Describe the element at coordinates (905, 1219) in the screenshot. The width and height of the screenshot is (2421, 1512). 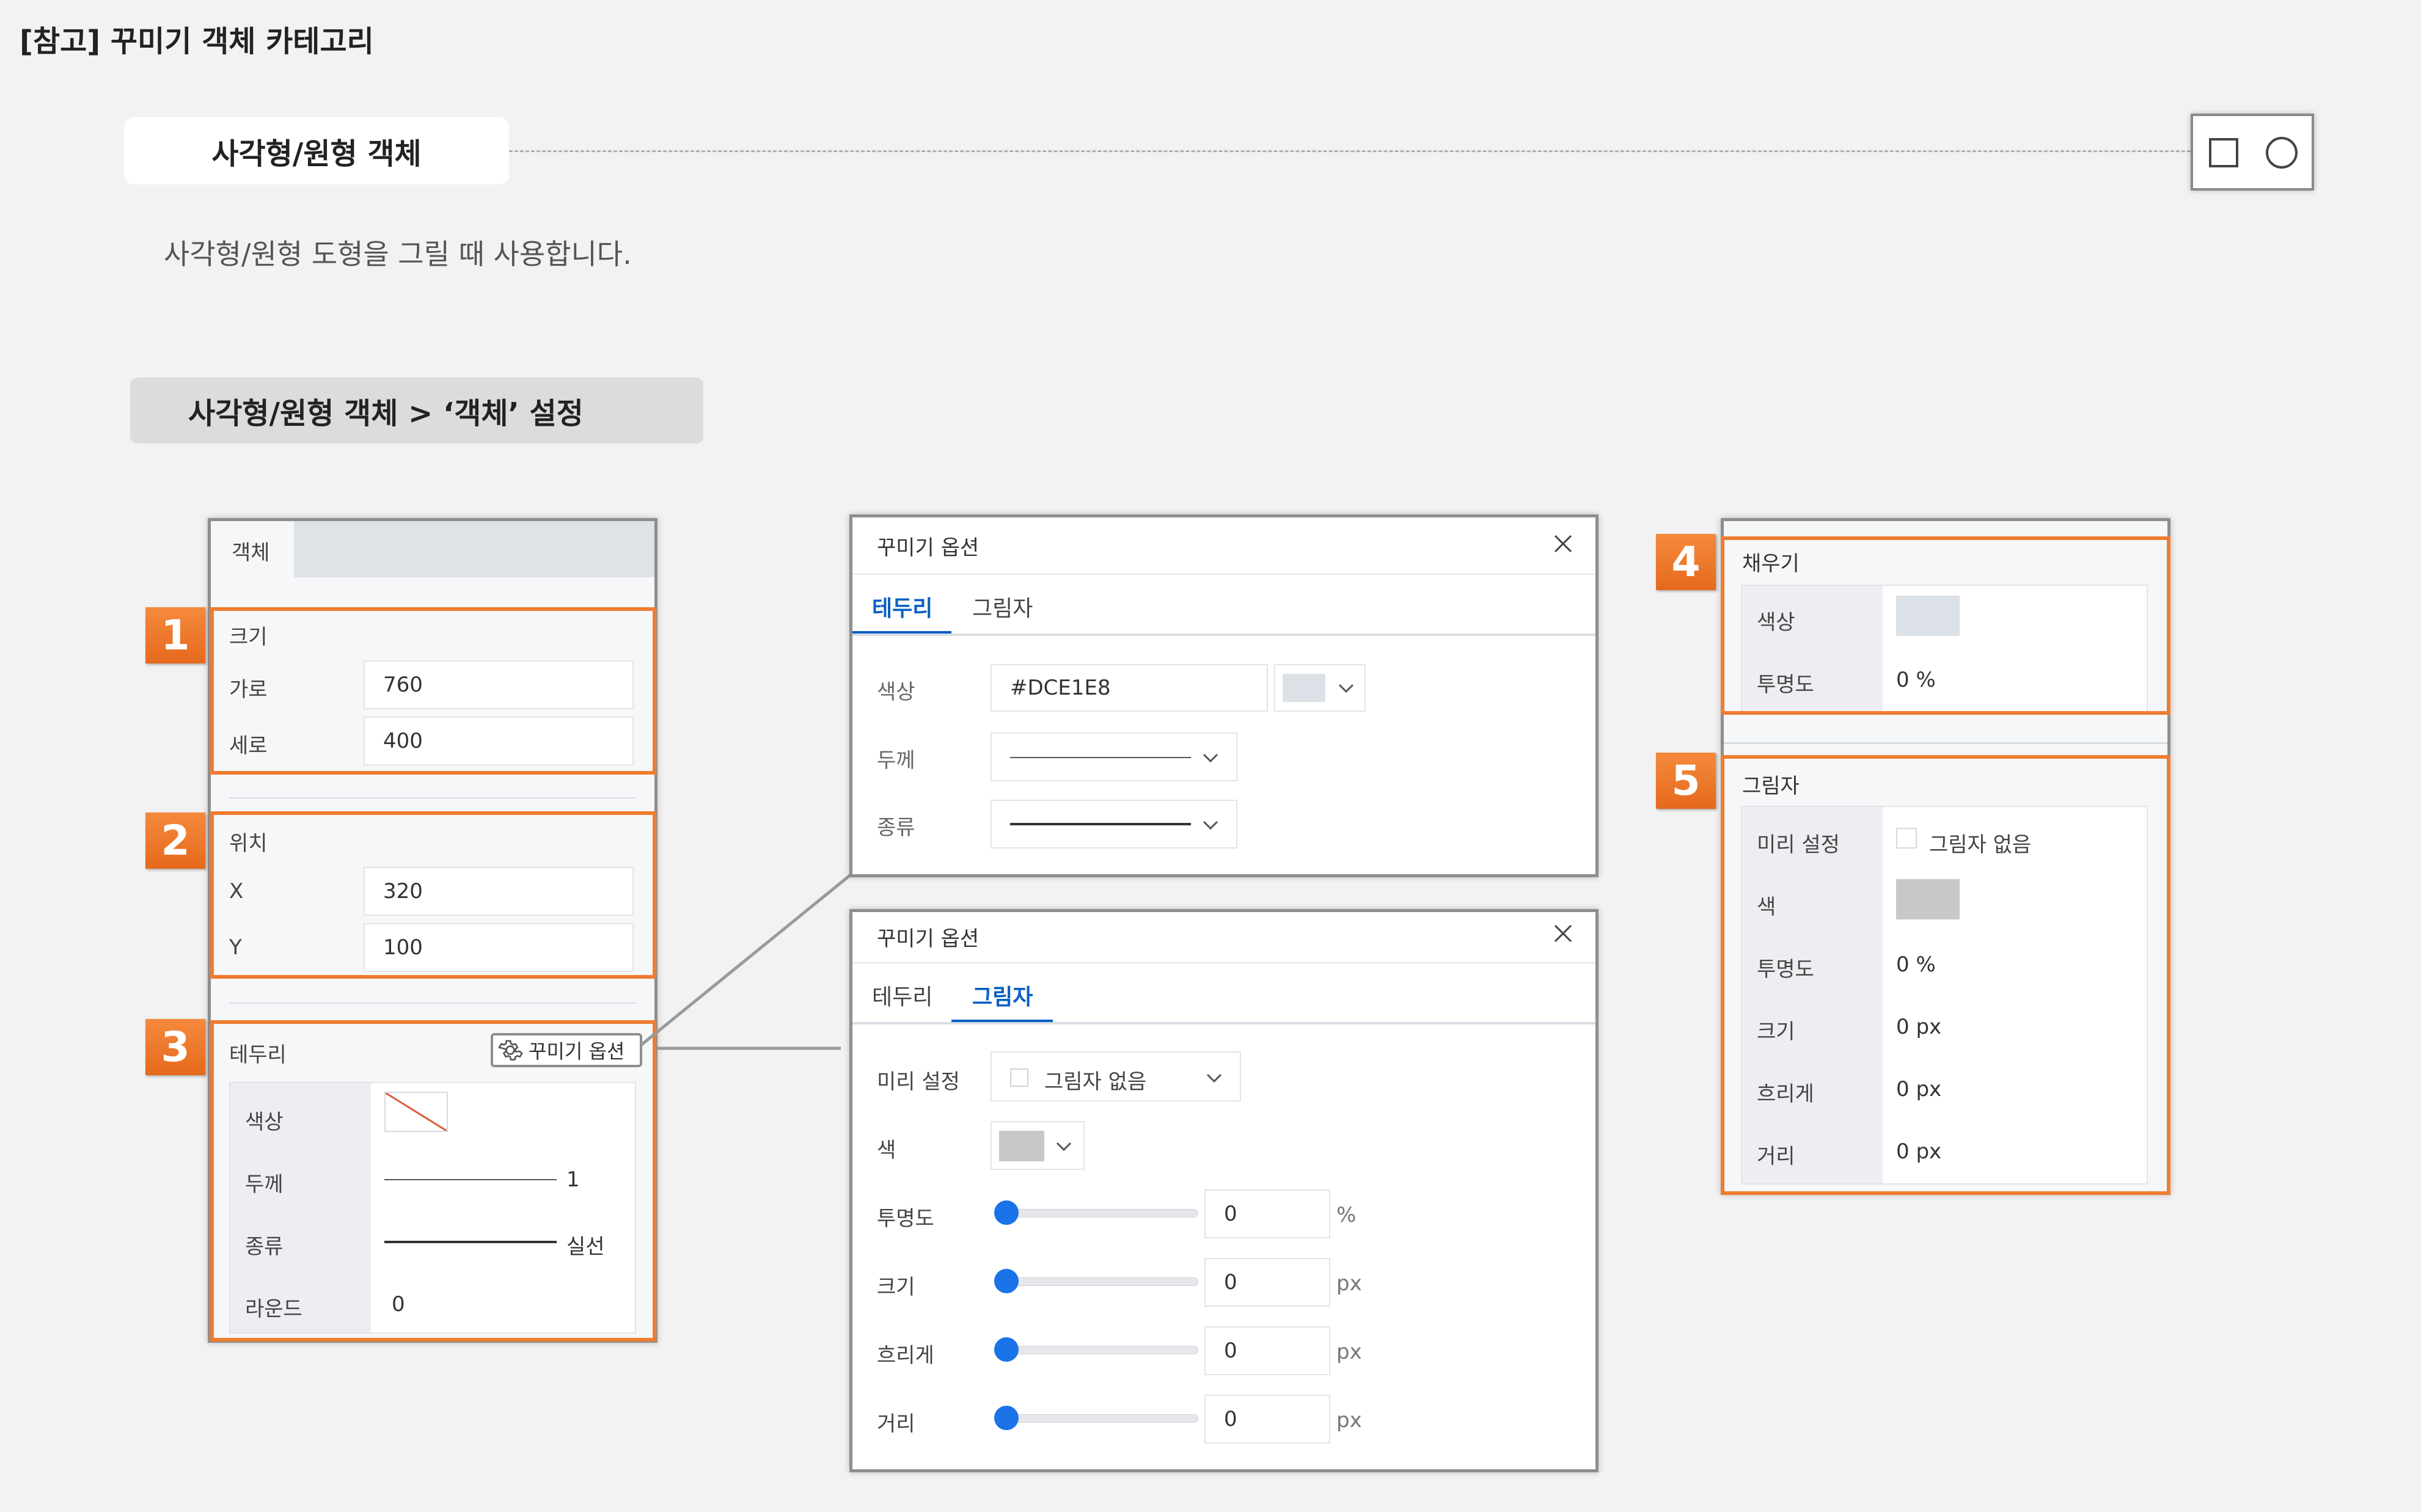
I see `opacity-label: 투명도` at that location.